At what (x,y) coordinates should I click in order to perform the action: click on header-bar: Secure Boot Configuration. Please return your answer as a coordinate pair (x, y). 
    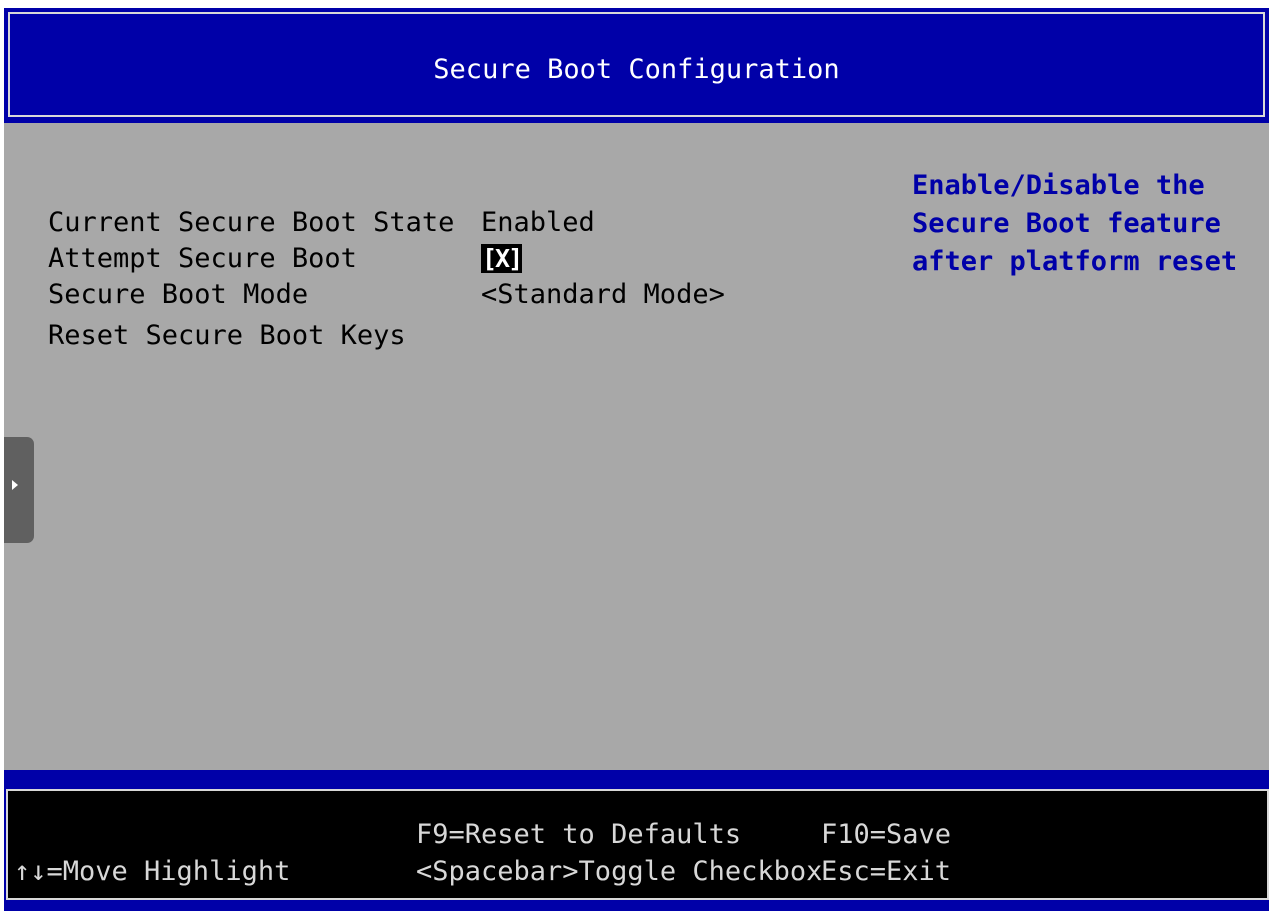
    Looking at the image, I should click on (636, 65).